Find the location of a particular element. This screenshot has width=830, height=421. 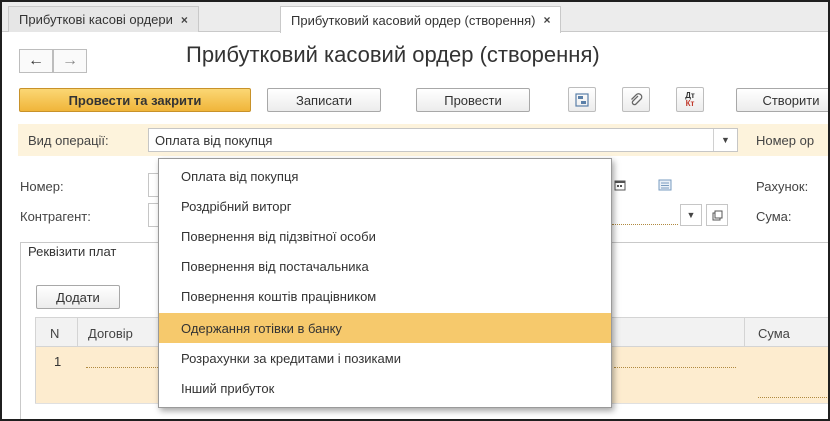

operation-select: Оплата від покупця ▼ is located at coordinates (443, 140).